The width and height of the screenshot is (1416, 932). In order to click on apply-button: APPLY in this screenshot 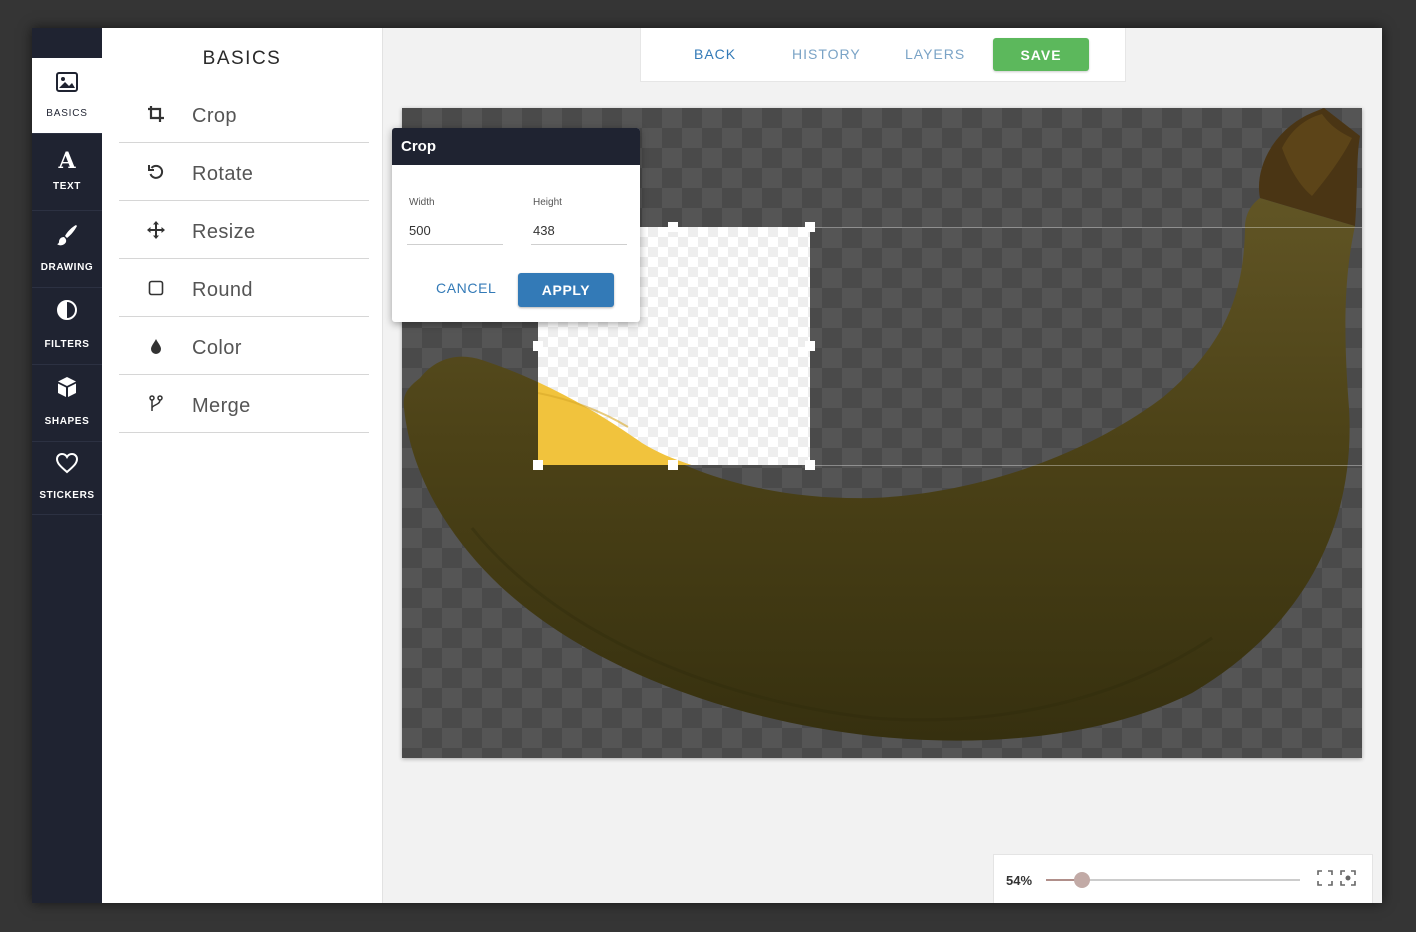, I will do `click(566, 290)`.